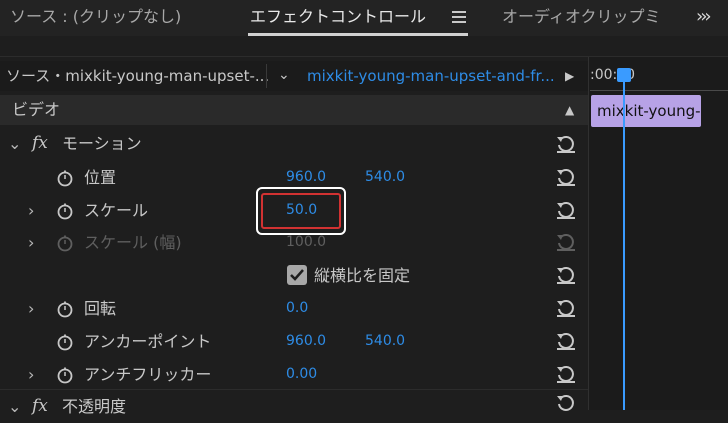 This screenshot has width=728, height=423. I want to click on active-tab-indicator, so click(358, 34).